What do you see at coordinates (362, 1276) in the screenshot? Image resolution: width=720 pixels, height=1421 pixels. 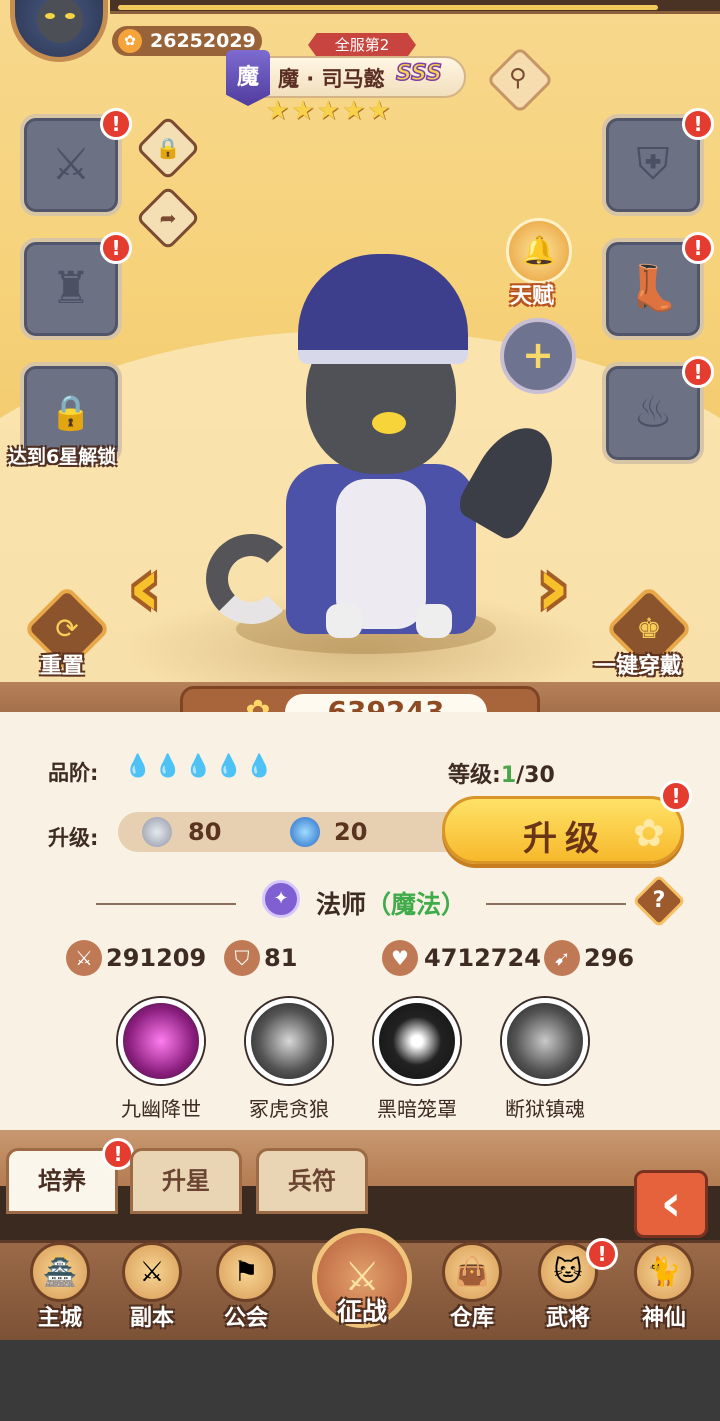 I see `nav-campaign: ⚔ 征战` at bounding box center [362, 1276].